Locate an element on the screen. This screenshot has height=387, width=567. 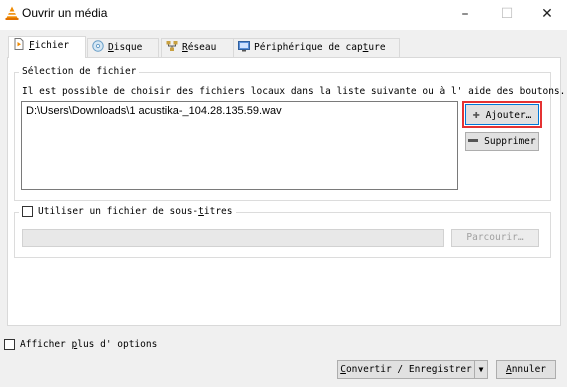
tab-fichier: Fichier is located at coordinates (47, 47).